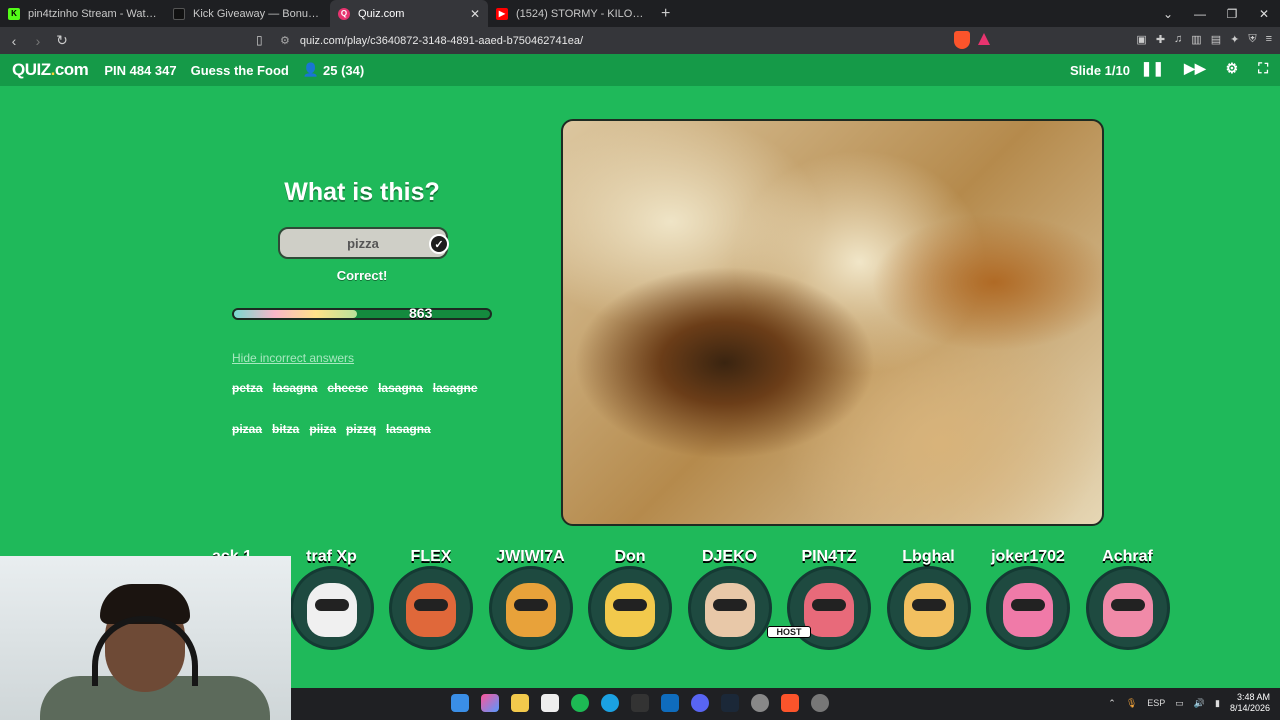  What do you see at coordinates (1253, 697) in the screenshot?
I see `clock-time: 3:48 AM` at bounding box center [1253, 697].